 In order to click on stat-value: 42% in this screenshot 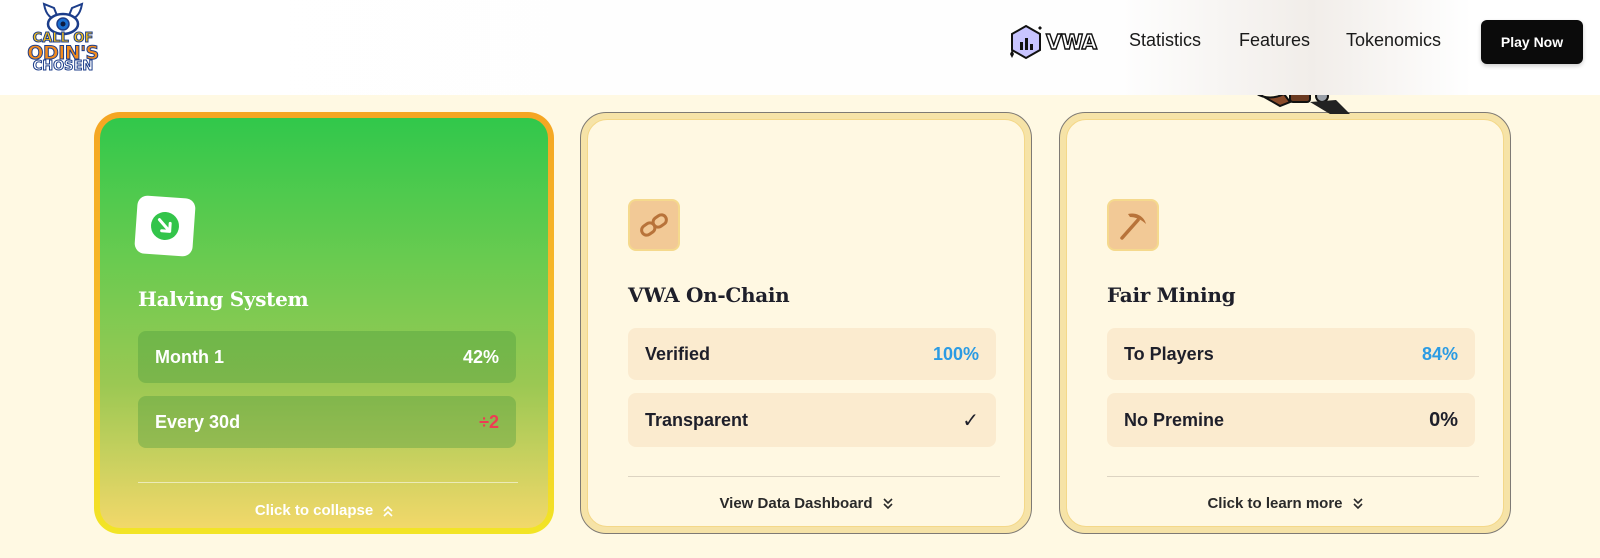, I will do `click(480, 356)`.